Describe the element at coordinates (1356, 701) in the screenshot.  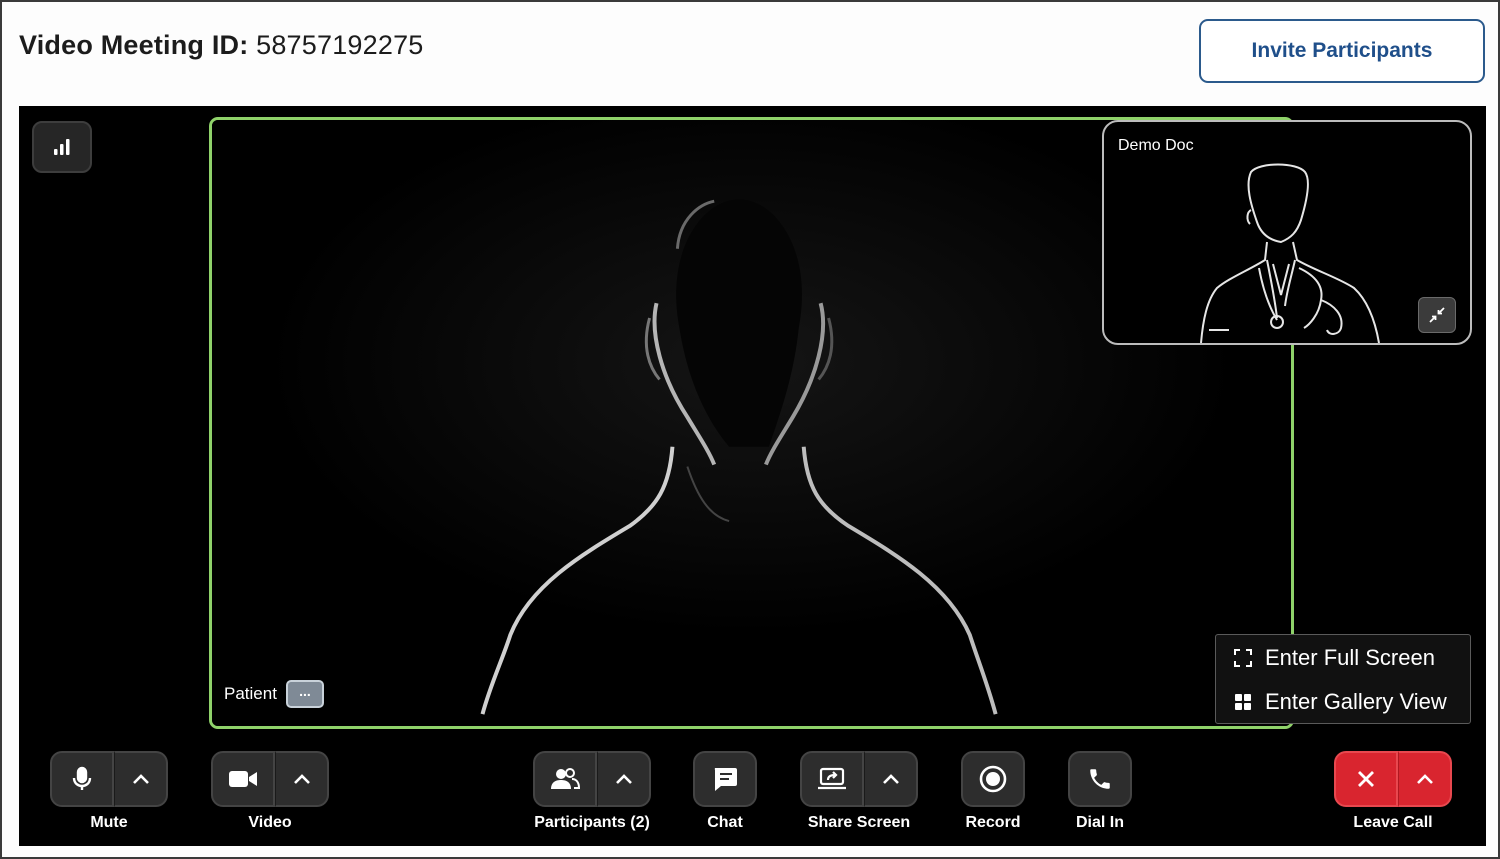
I see `gallery-view-label: Enter Gallery View` at that location.